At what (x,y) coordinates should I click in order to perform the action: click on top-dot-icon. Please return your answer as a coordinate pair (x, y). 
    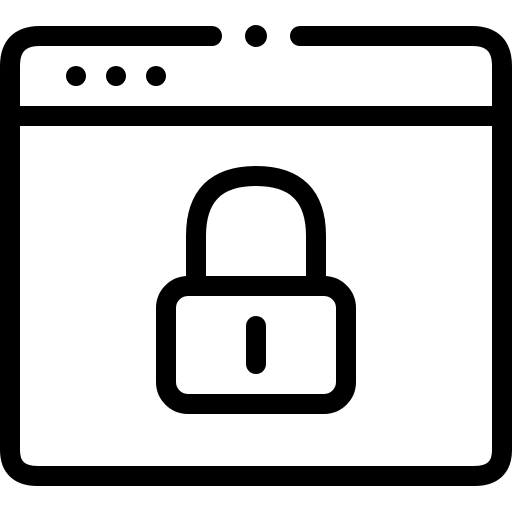
    Looking at the image, I should click on (256, 36).